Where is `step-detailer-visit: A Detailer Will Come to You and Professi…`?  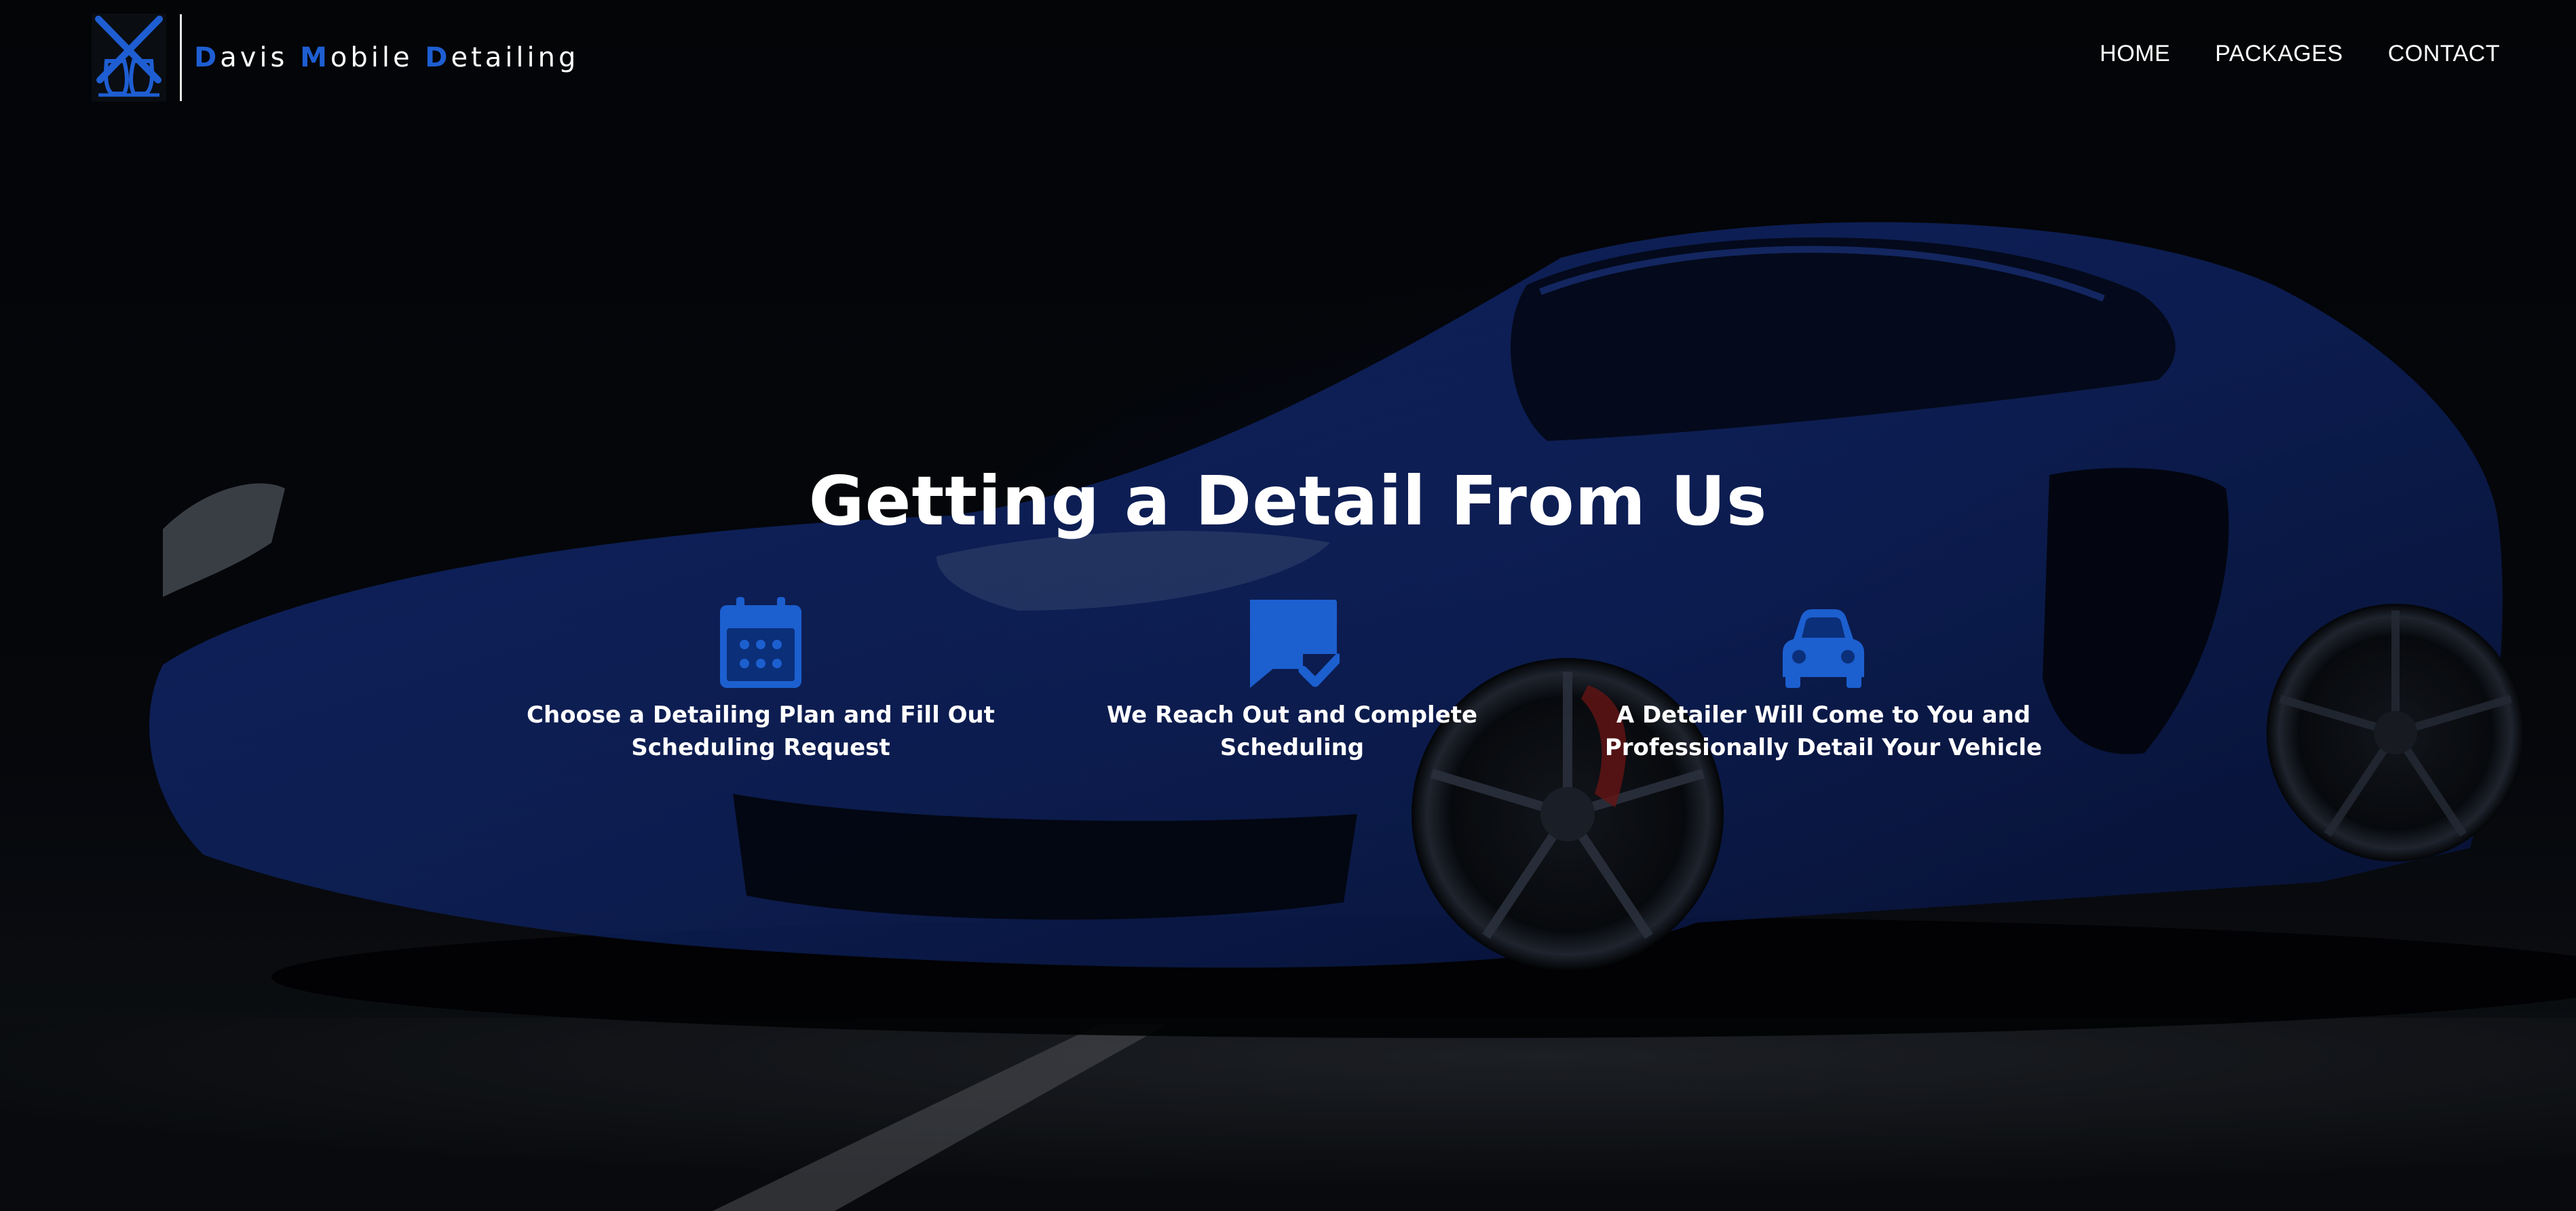 step-detailer-visit: A Detailer Will Come to You and Professi… is located at coordinates (1823, 681).